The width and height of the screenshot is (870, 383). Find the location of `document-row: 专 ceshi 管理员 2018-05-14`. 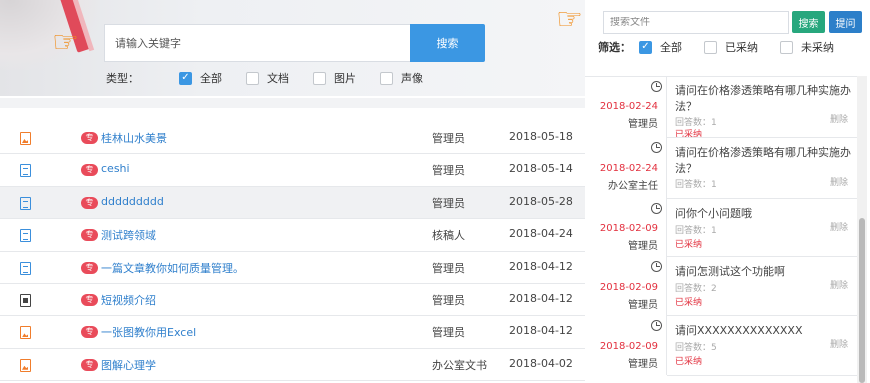

document-row: 专 ceshi 管理员 2018-05-14 is located at coordinates (292, 170).